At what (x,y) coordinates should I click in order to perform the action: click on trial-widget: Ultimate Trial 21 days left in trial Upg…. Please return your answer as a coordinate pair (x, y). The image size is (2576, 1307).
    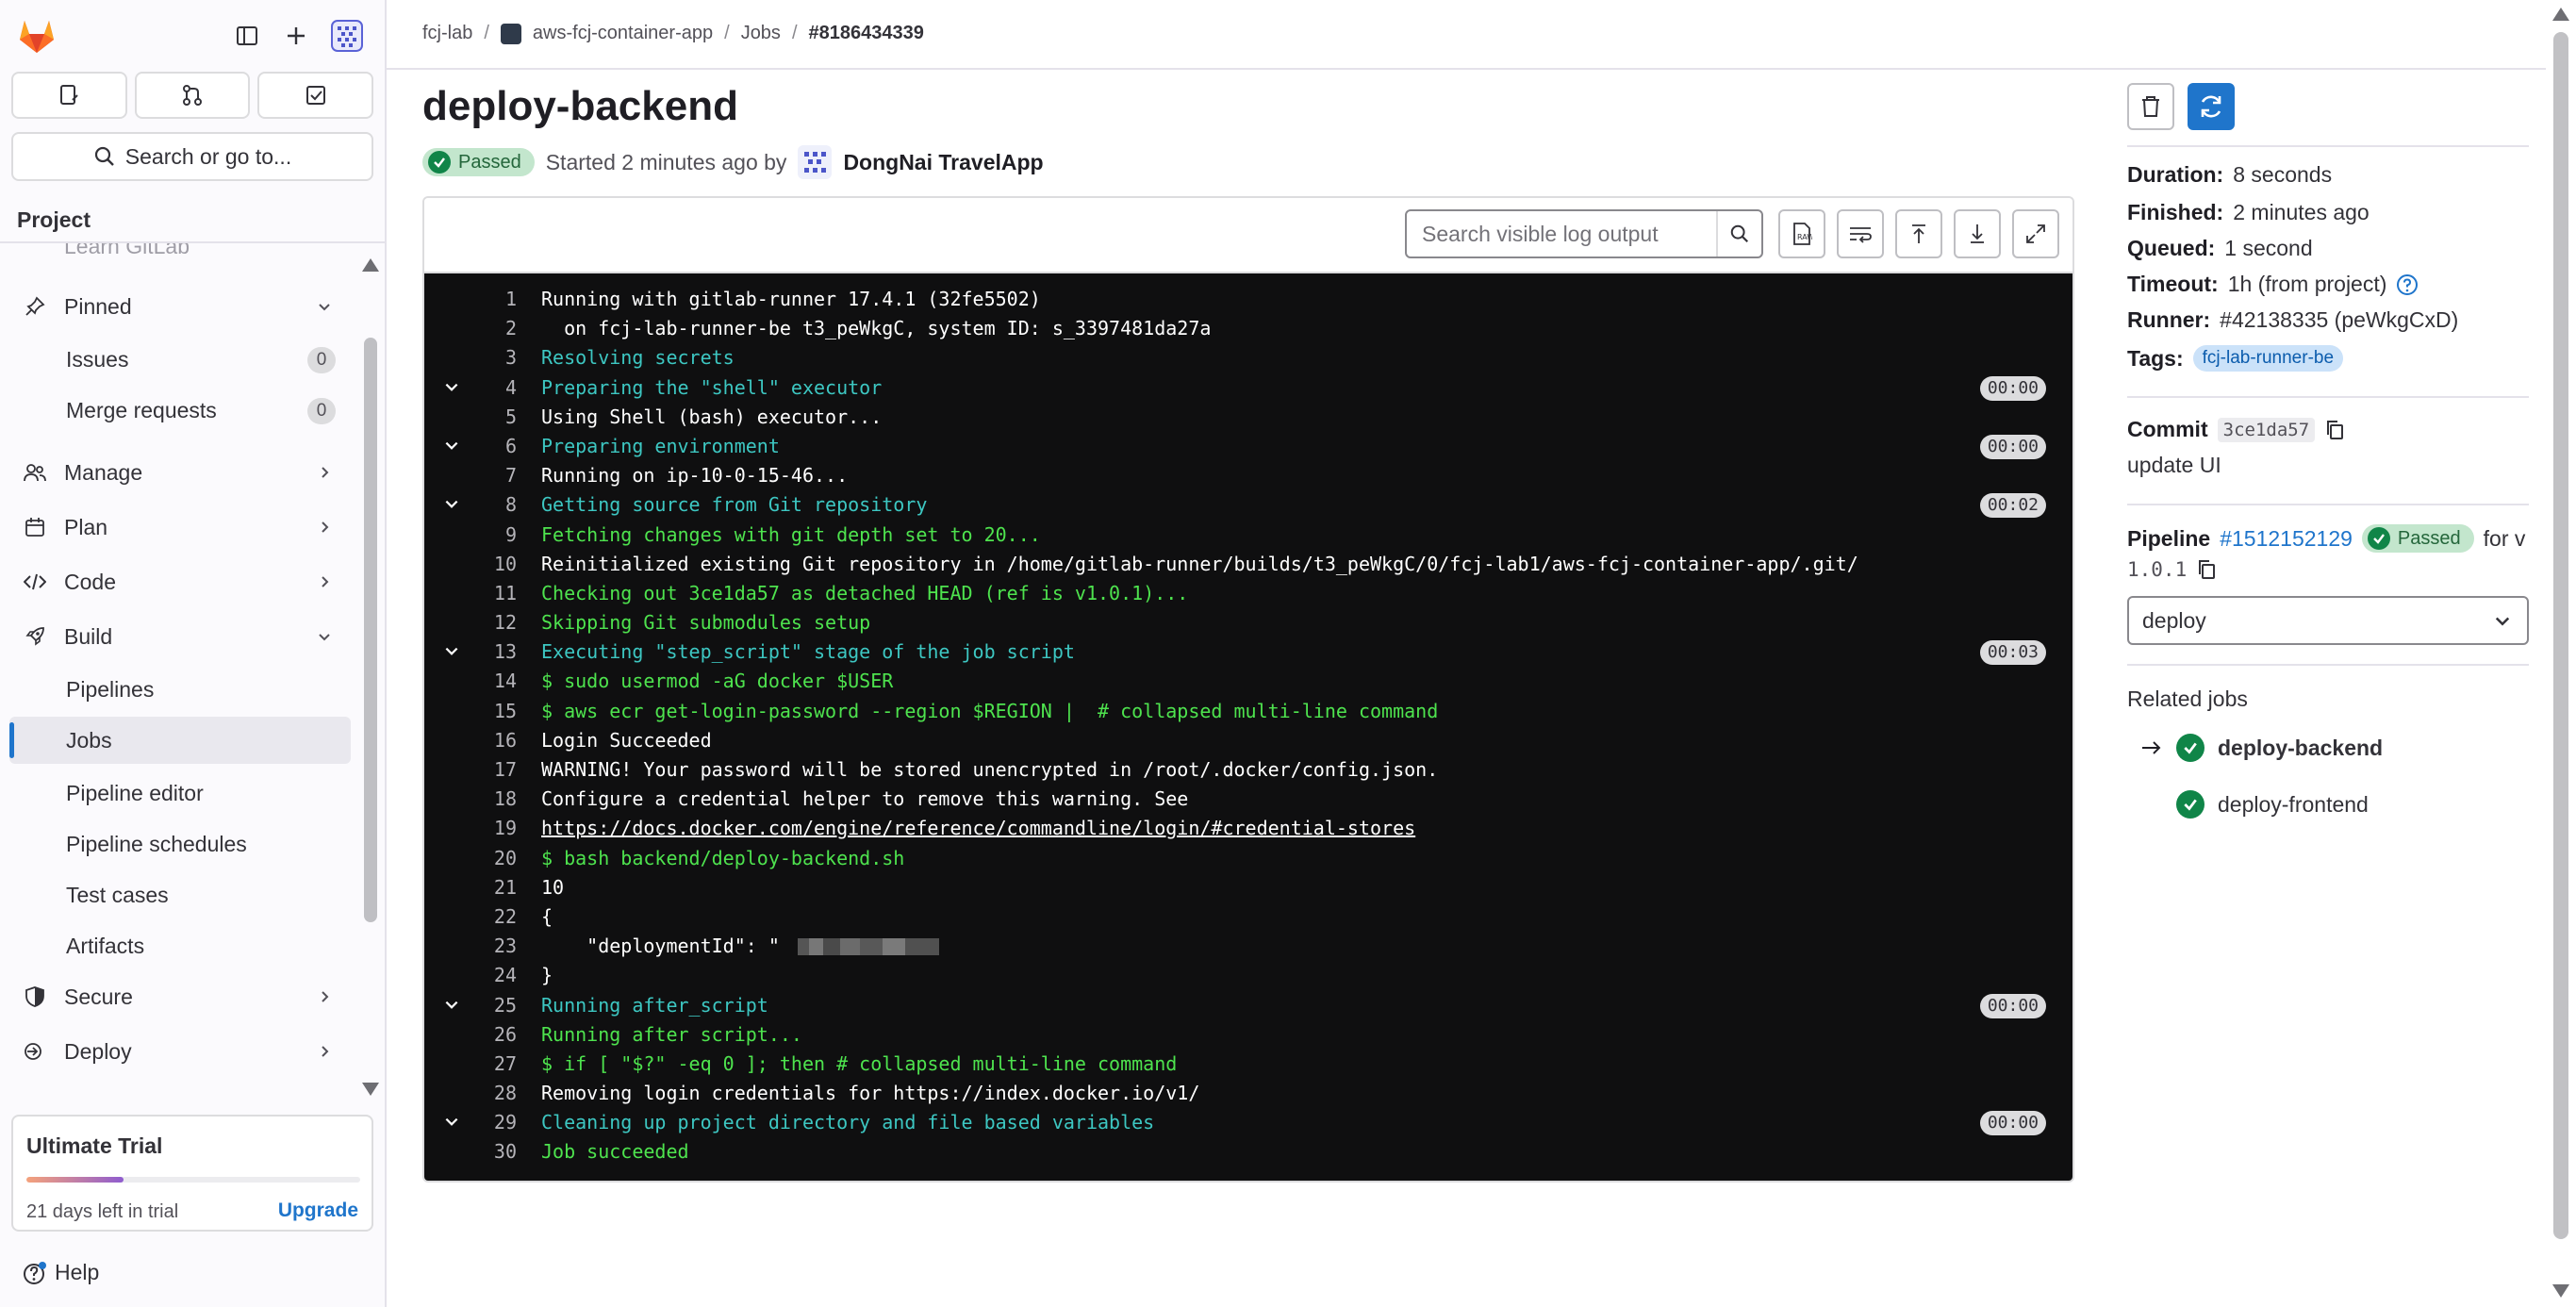
    Looking at the image, I should click on (192, 1173).